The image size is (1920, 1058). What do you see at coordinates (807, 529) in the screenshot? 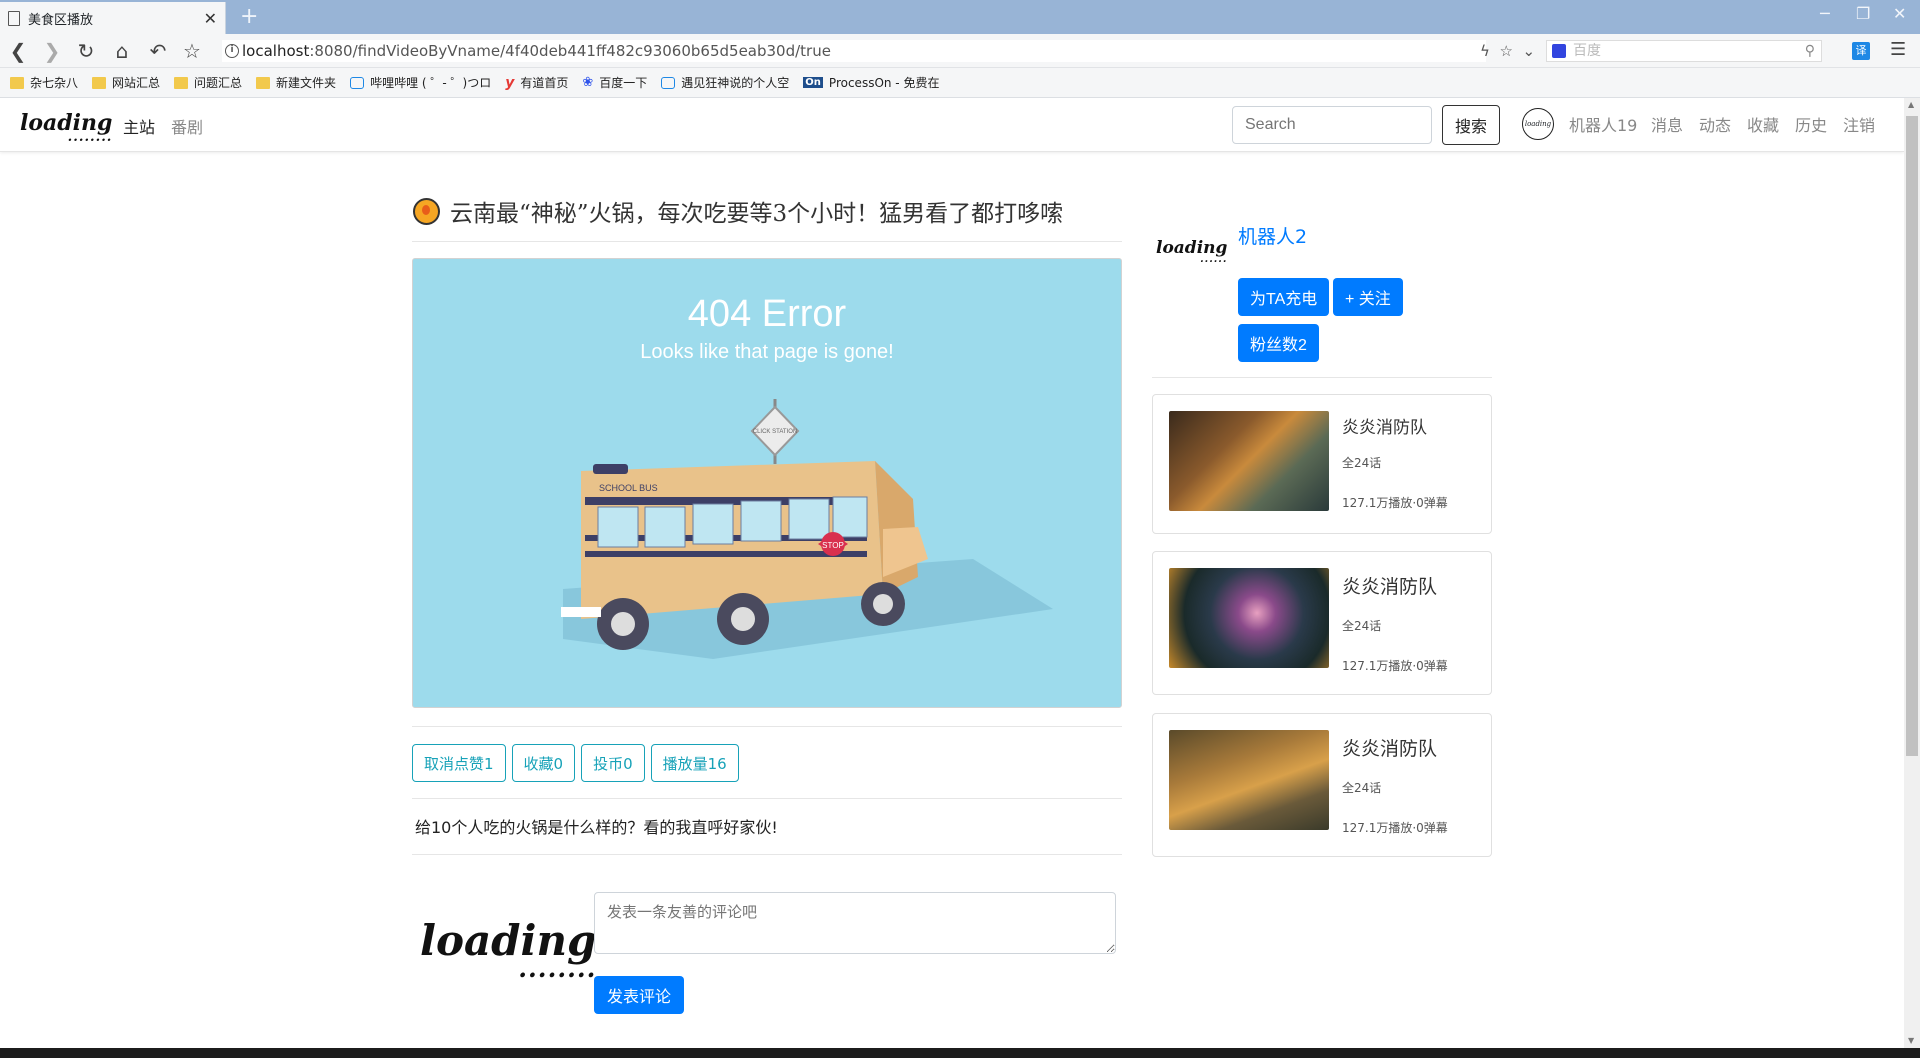
I see `school-bus-illustration: CLICK STATION SCHOOL BUS STOP` at bounding box center [807, 529].